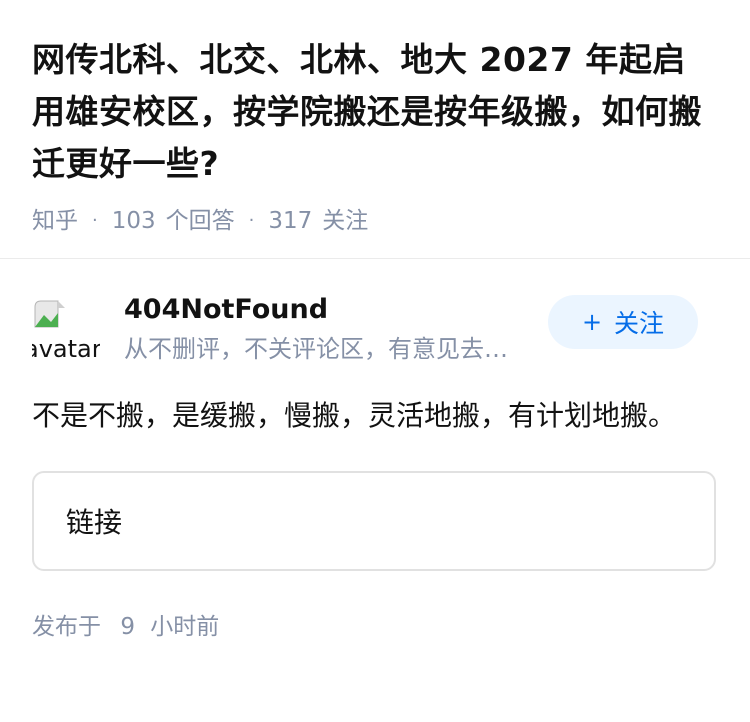 This screenshot has height=722, width=750. Describe the element at coordinates (200, 221) in the screenshot. I see `answer-count-label: 个回答` at that location.